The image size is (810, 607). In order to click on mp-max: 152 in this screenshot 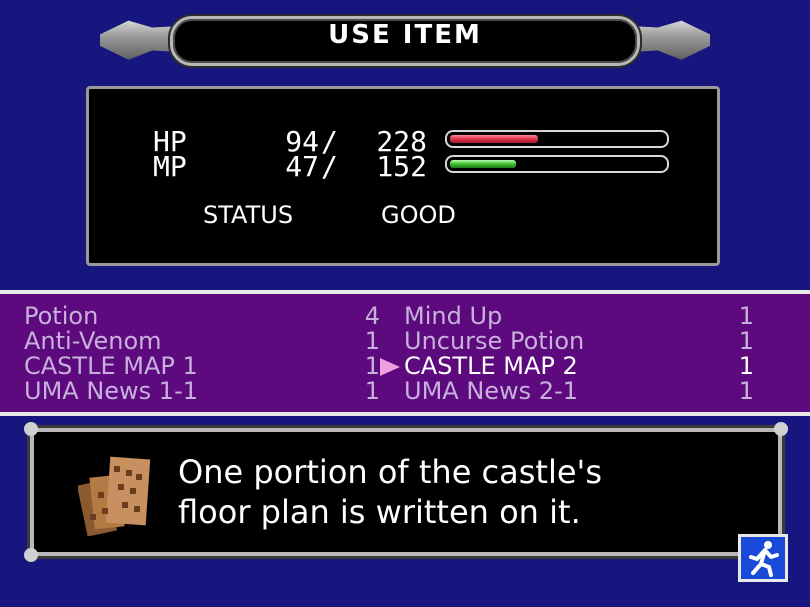, I will do `click(401, 166)`.